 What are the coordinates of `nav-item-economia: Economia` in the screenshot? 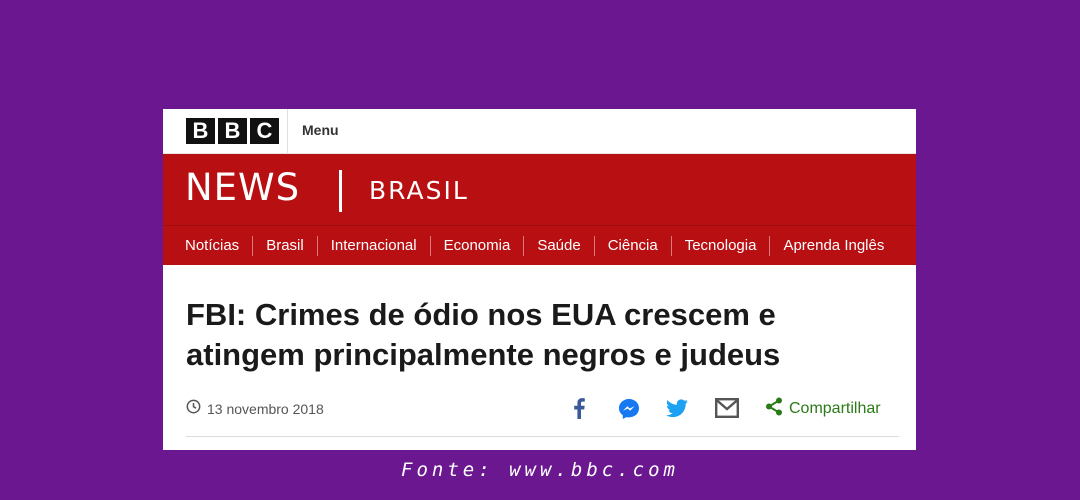 It's located at (476, 245).